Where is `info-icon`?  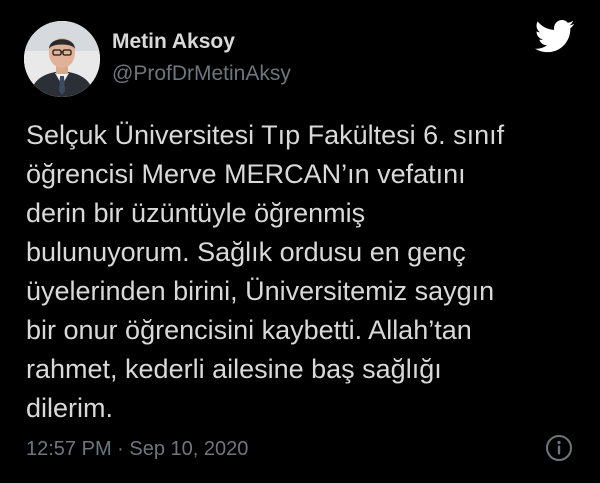 info-icon is located at coordinates (559, 448).